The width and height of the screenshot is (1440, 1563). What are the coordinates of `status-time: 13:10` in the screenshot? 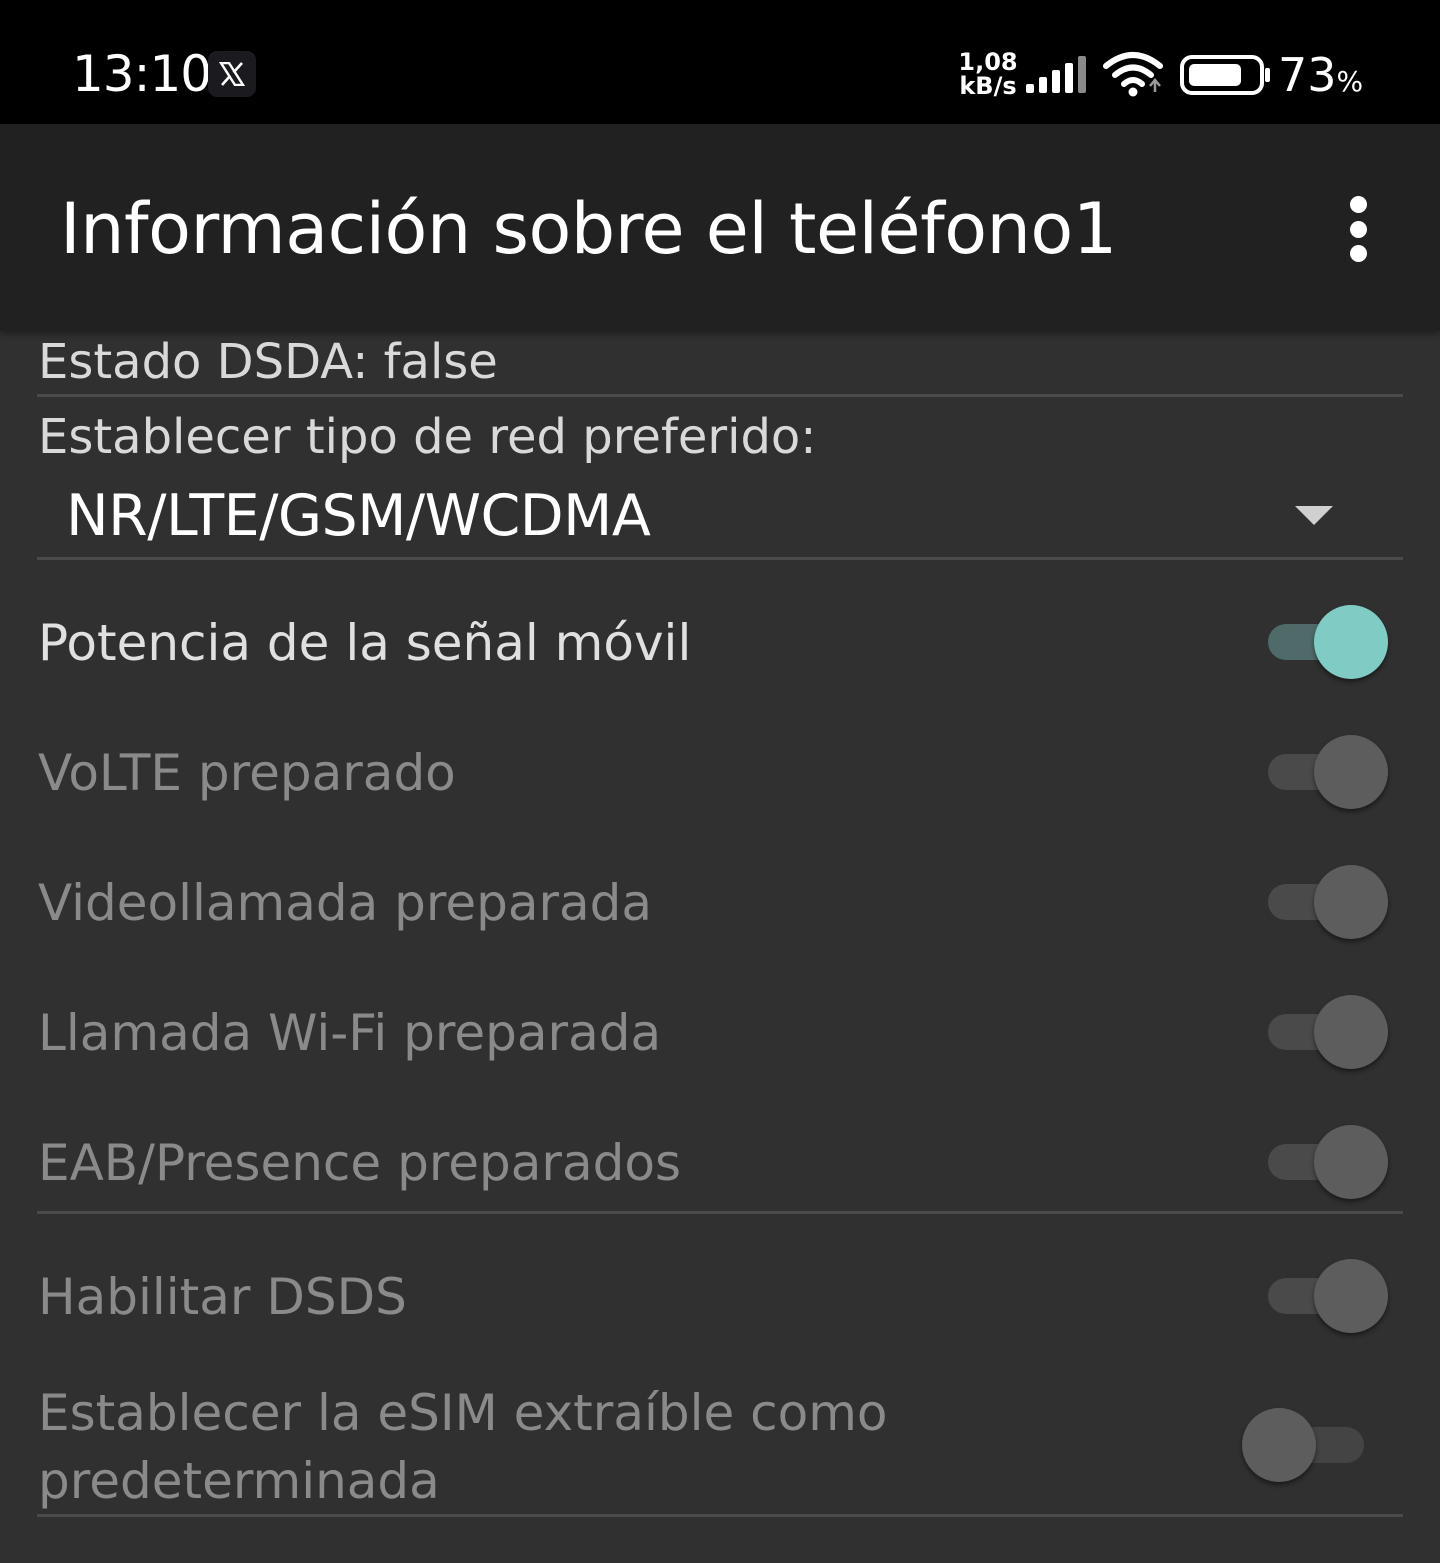 It's located at (142, 74).